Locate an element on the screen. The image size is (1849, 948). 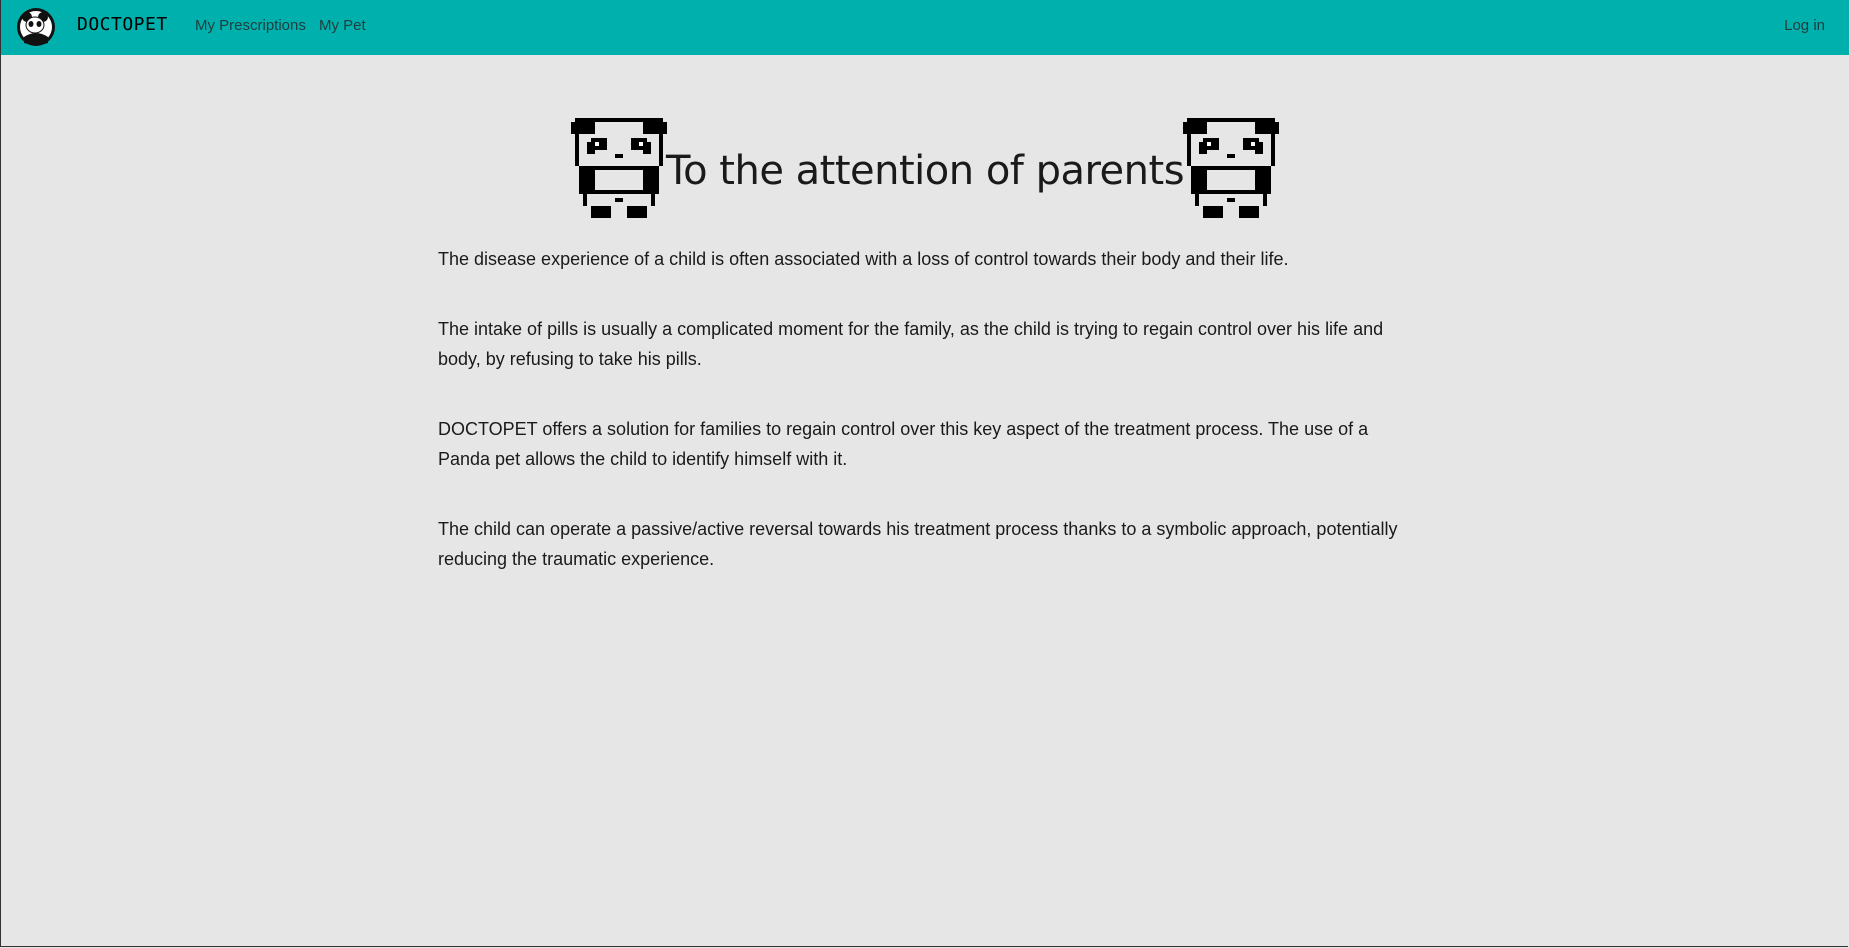
pixel-panda-icon is located at coordinates (1231, 168).